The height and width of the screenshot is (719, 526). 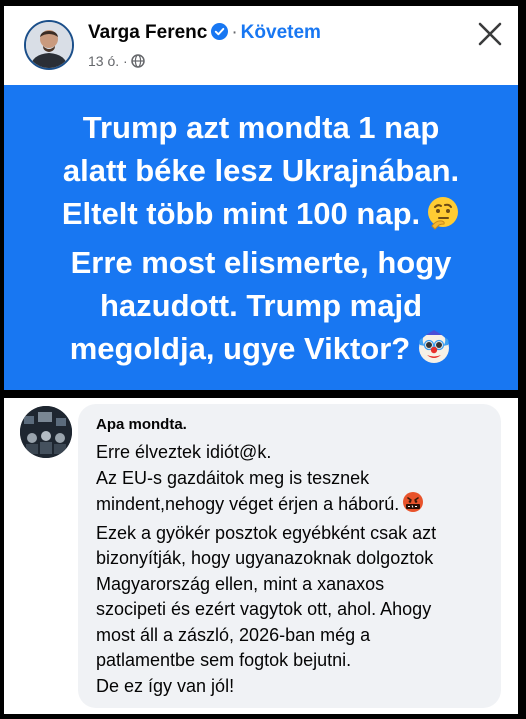 I want to click on post-text-line: Trump azt mondta 1 nap, so click(x=261, y=127).